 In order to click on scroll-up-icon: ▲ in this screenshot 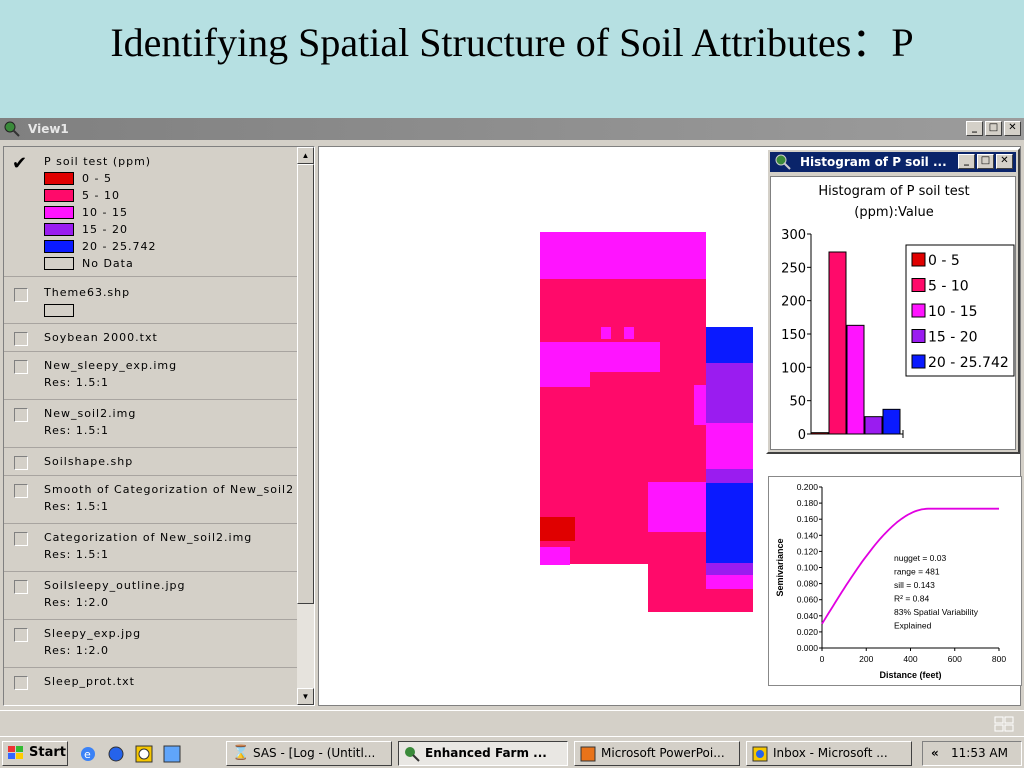, I will do `click(305, 155)`.